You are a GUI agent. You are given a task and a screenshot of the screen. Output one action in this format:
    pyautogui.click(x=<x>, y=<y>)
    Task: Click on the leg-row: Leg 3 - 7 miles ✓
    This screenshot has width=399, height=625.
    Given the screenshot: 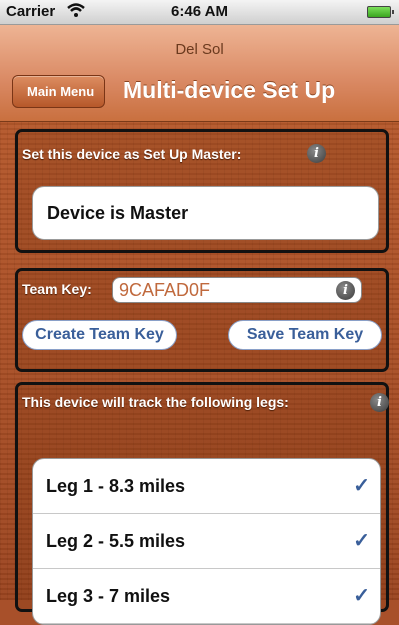 What is the action you would take?
    pyautogui.click(x=206, y=596)
    